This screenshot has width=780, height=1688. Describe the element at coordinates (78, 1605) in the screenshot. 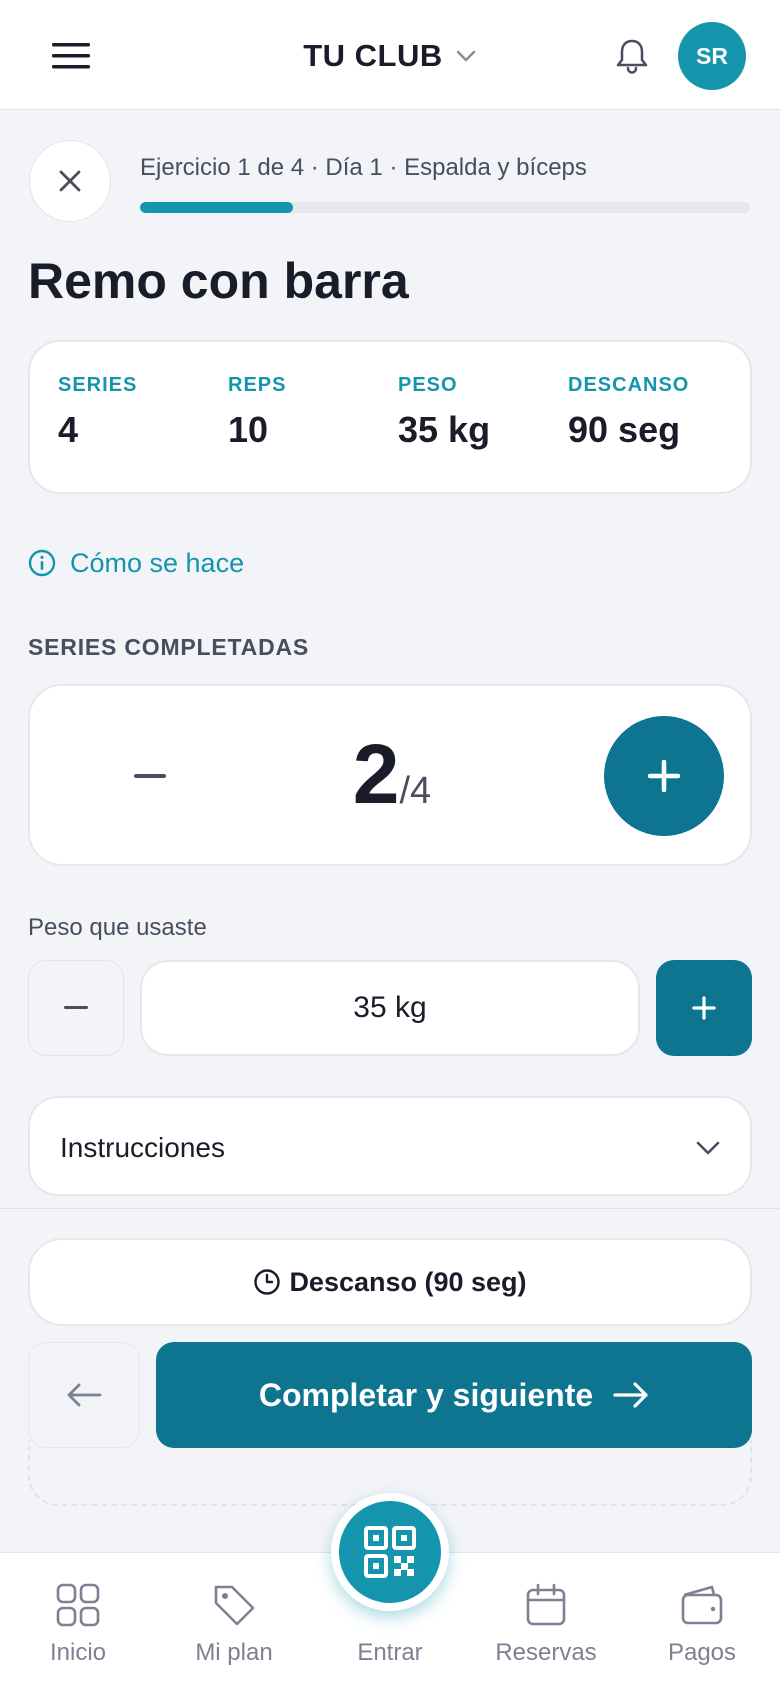

I see `grid-icon` at that location.